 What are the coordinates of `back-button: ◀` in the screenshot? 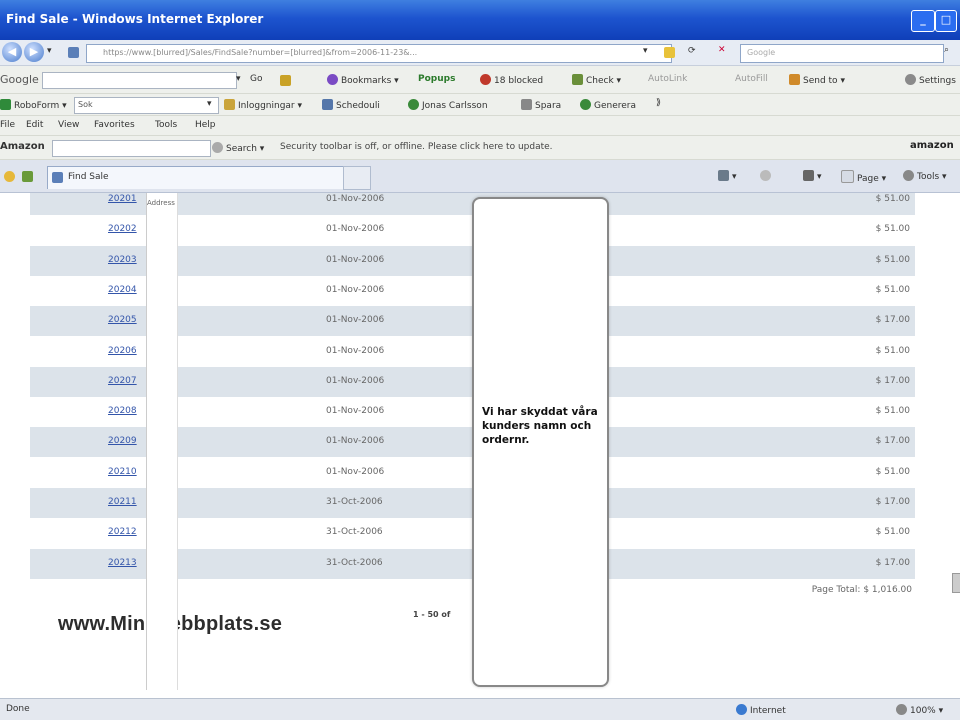 It's located at (12, 52).